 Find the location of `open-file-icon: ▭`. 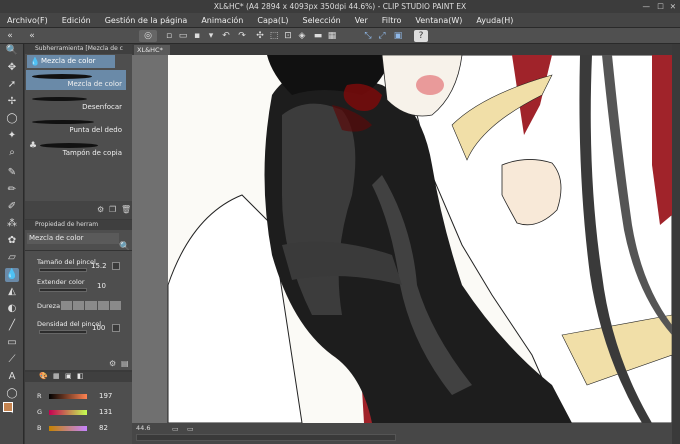

open-file-icon: ▭ is located at coordinates (183, 36).